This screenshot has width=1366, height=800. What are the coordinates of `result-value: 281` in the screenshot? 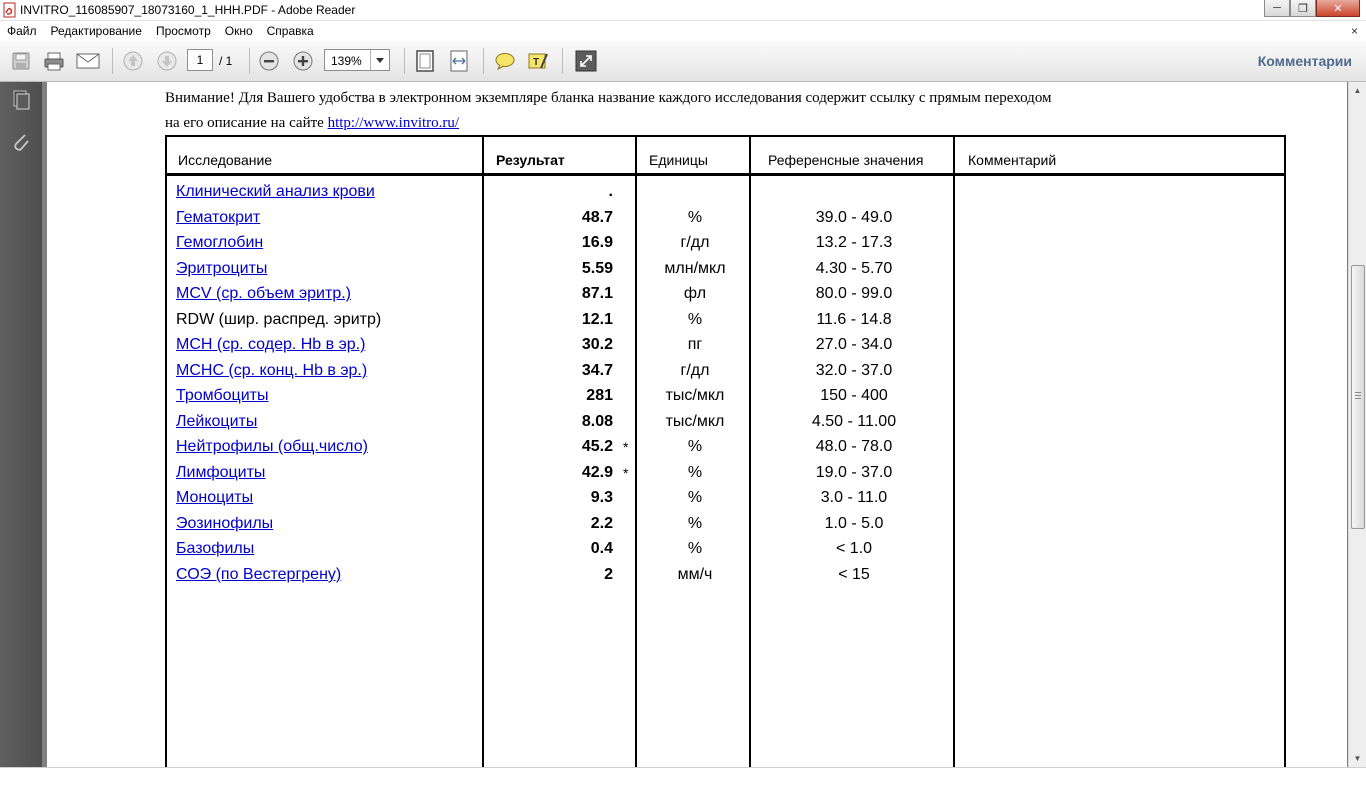 It's located at (599, 395).